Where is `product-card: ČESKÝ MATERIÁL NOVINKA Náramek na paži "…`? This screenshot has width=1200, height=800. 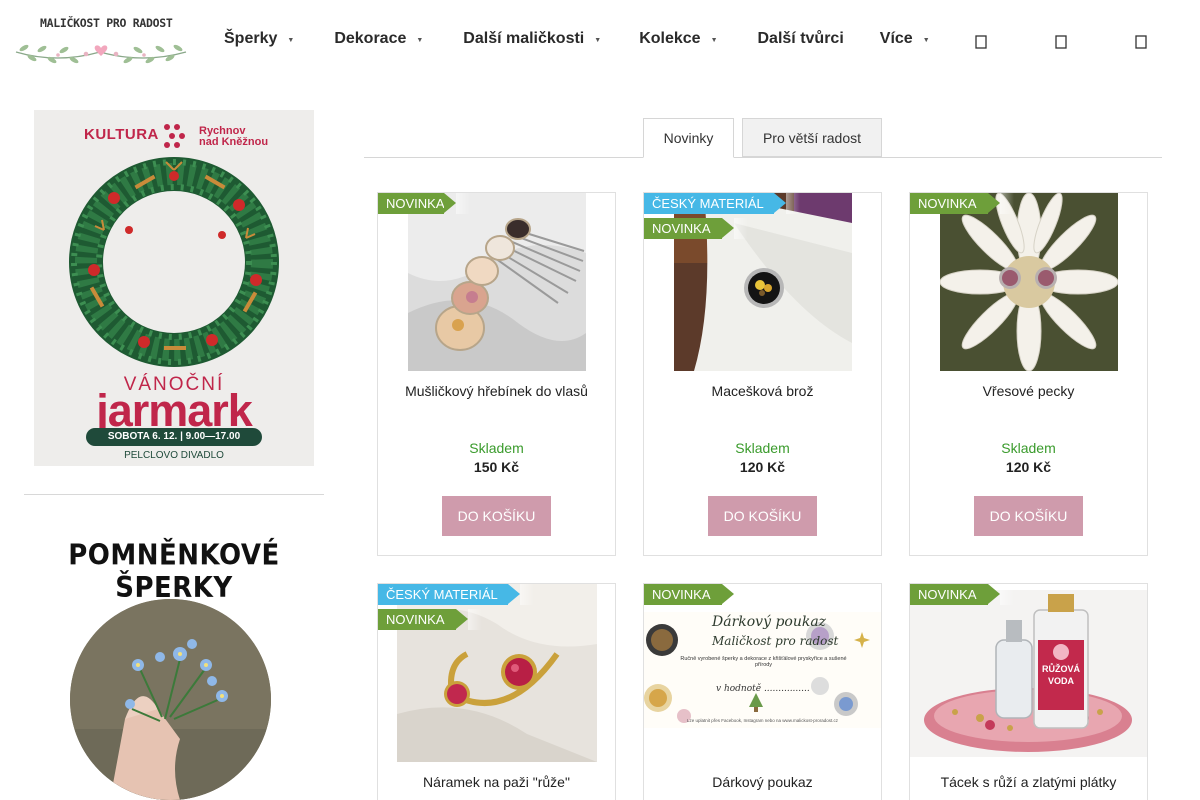 product-card: ČESKÝ MATERIÁL NOVINKA Náramek na paži "… is located at coordinates (496, 691).